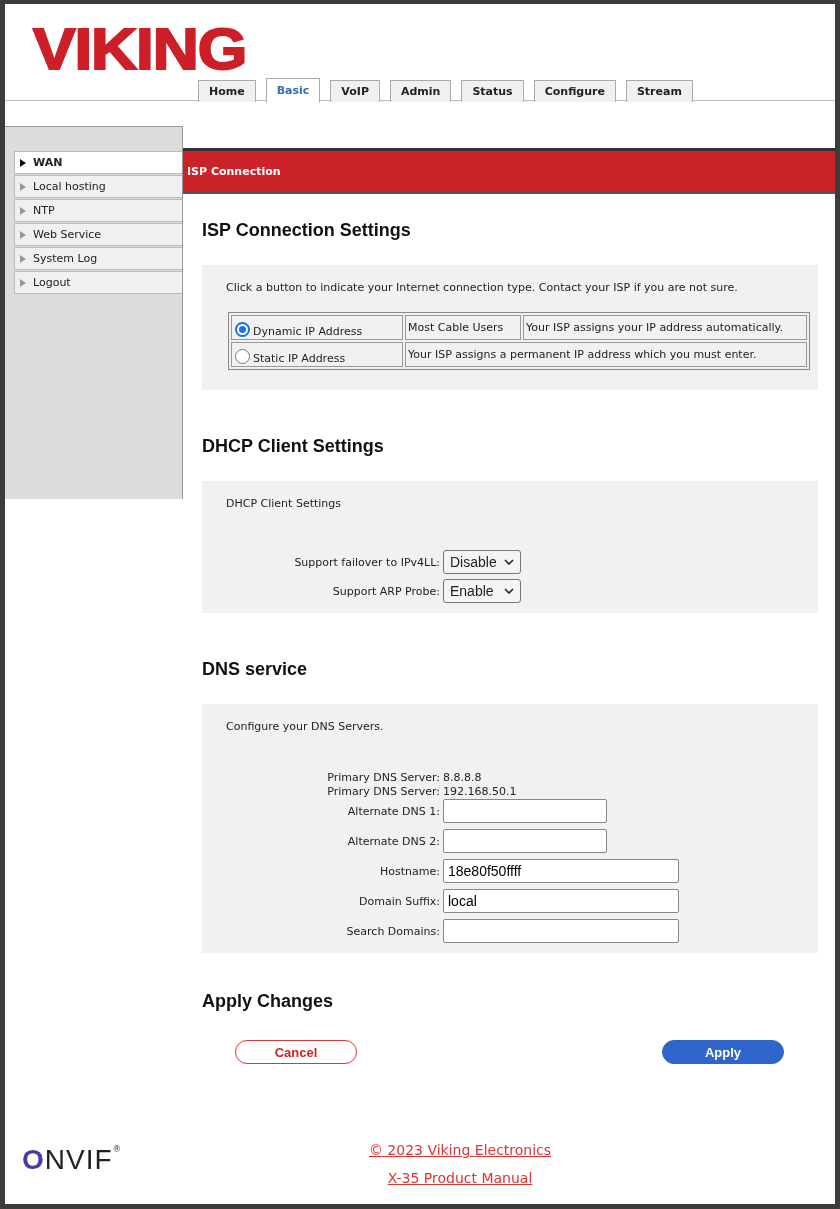  What do you see at coordinates (420, 91) in the screenshot?
I see `nav-tab: Admin` at bounding box center [420, 91].